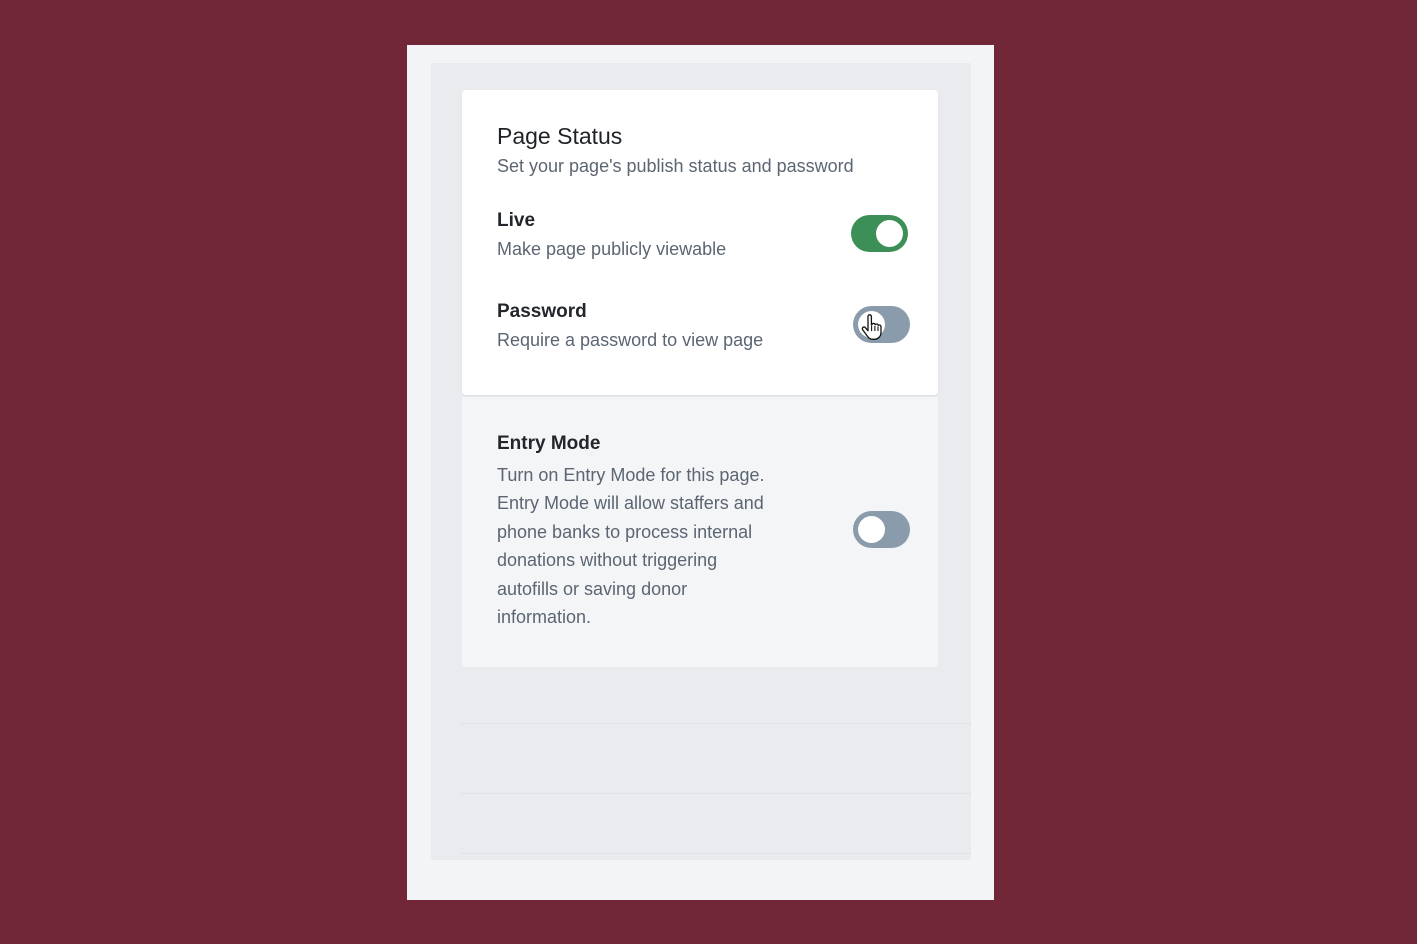 The height and width of the screenshot is (944, 1417). I want to click on live-label: Live, so click(516, 220).